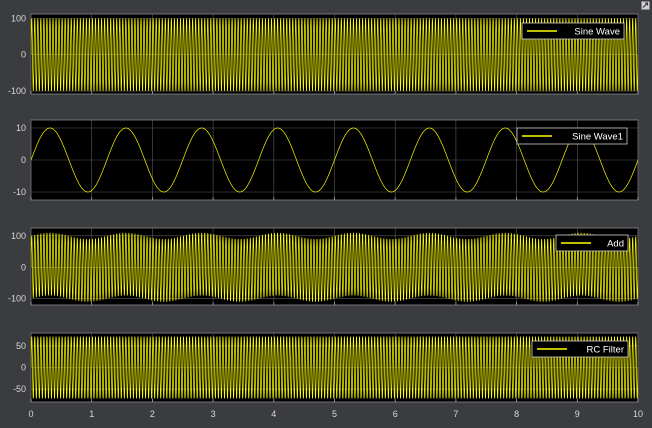  I want to click on legend: RC Filter, so click(580, 349).